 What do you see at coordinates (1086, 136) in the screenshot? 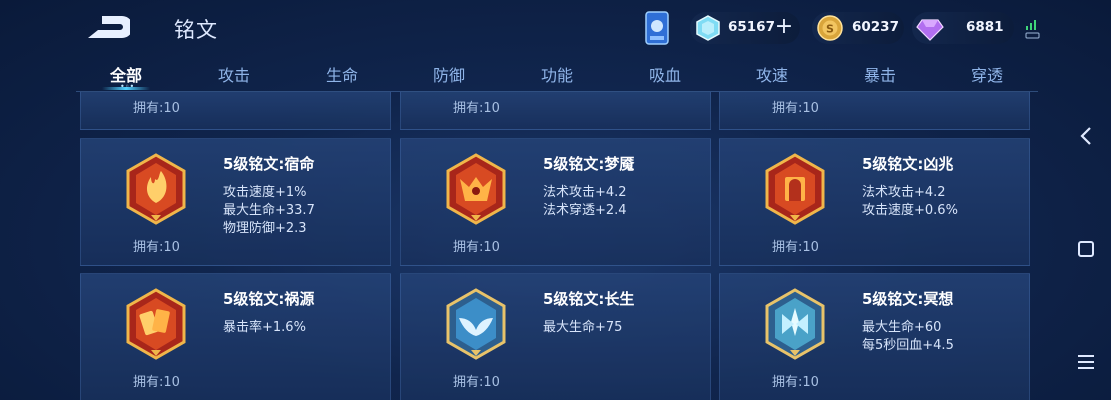
I see `back-chevron-icon` at bounding box center [1086, 136].